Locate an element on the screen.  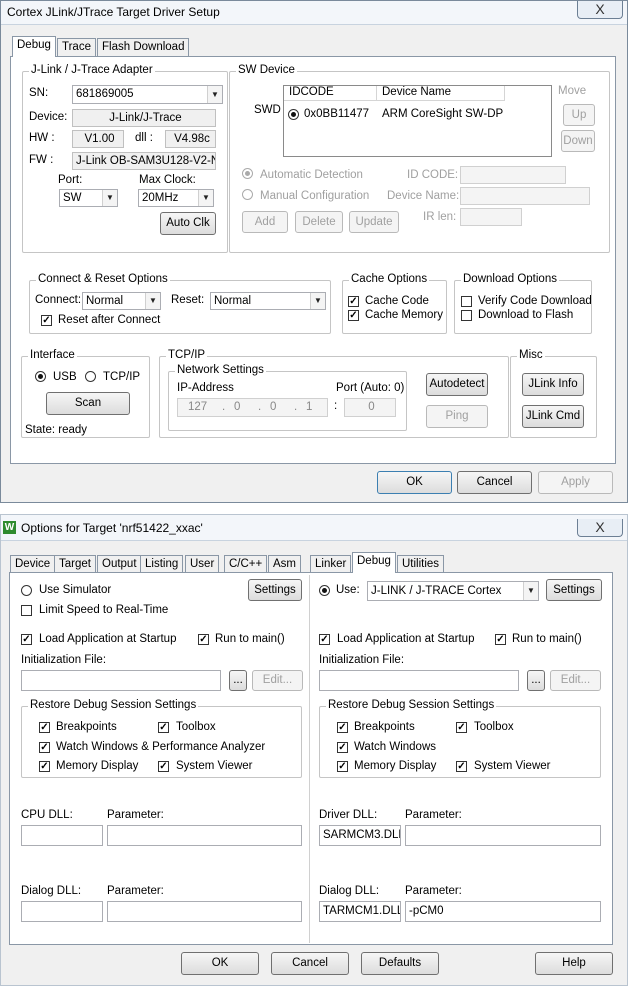
port-combo: SW ▼ is located at coordinates (88, 198).